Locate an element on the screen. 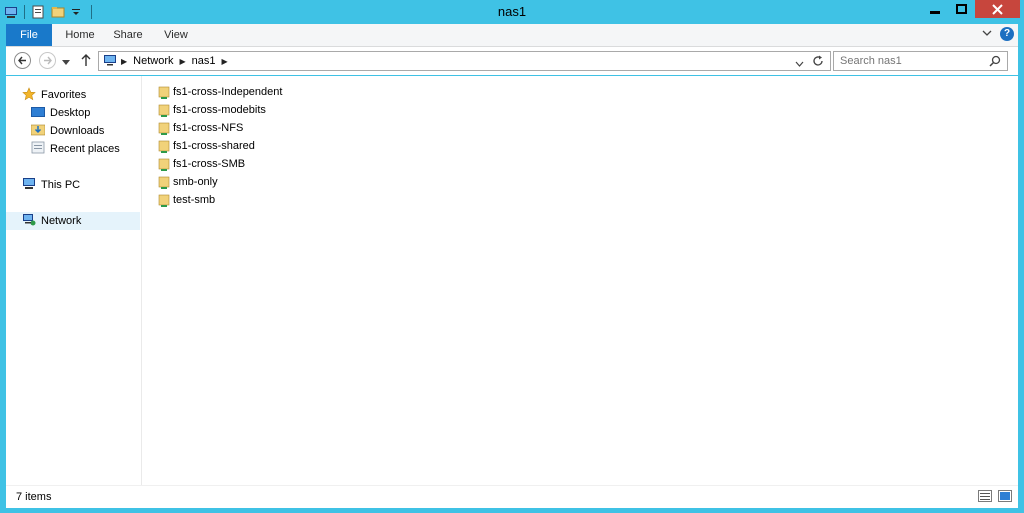 The image size is (1024, 513). window-title: nas1 is located at coordinates (512, 11).